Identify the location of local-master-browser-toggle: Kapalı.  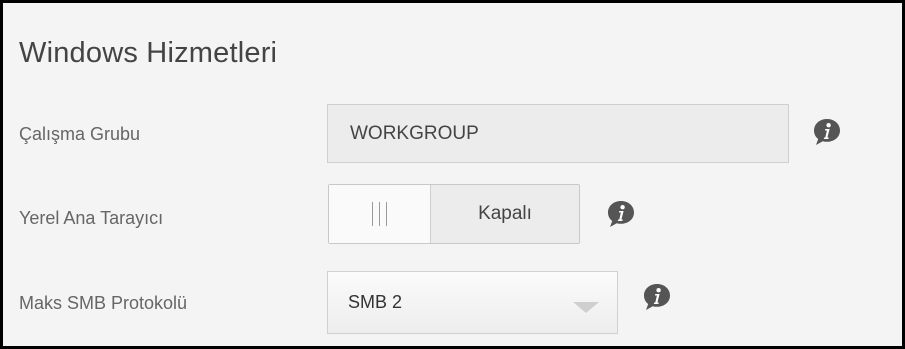
(454, 214).